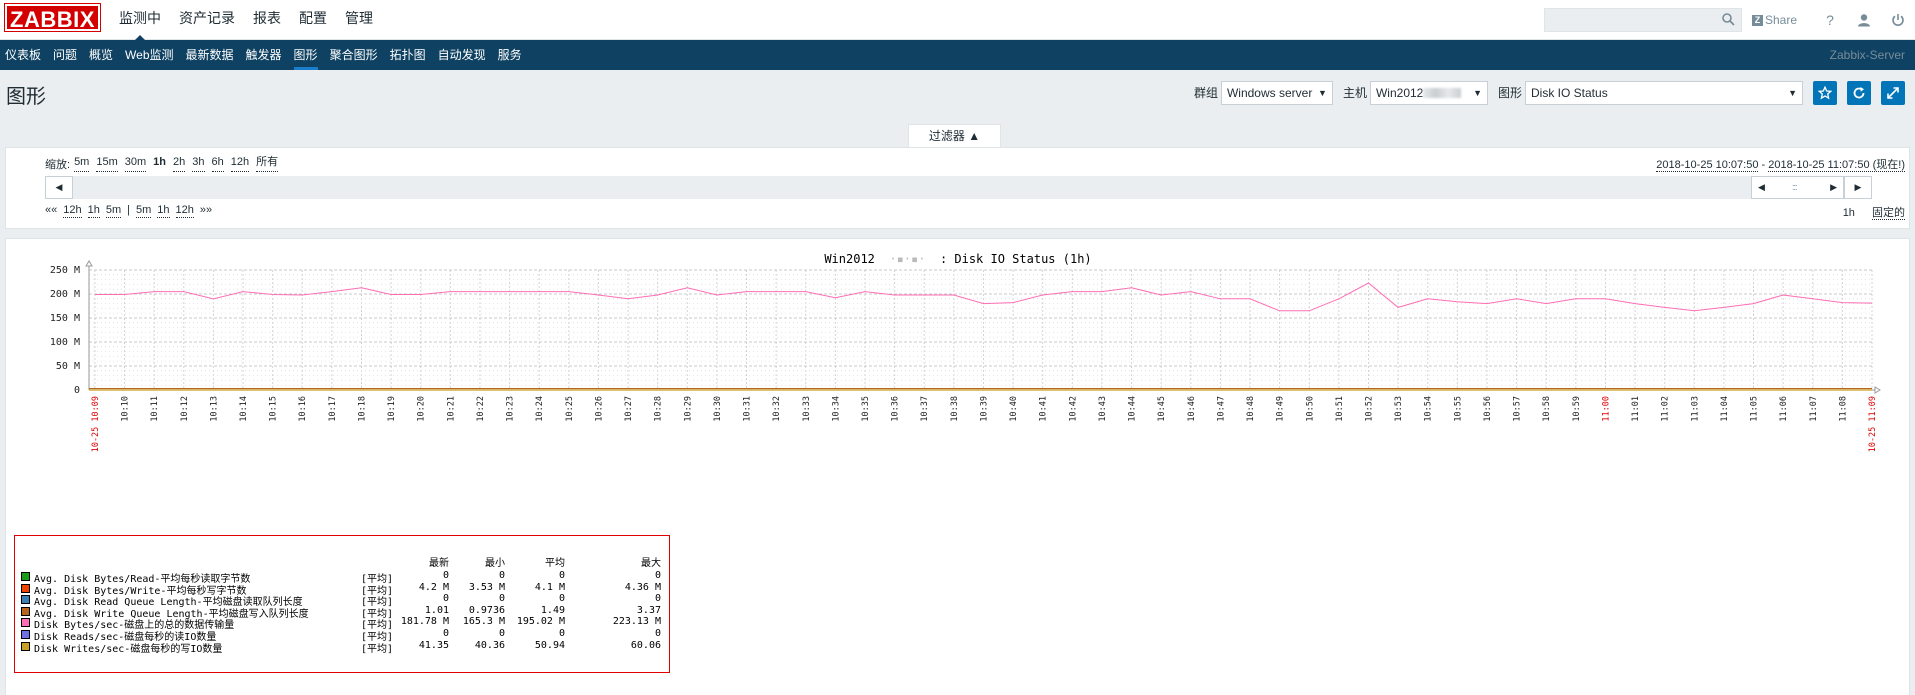 Image resolution: width=1915 pixels, height=695 pixels. I want to click on subnav-services: 服务, so click(510, 55).